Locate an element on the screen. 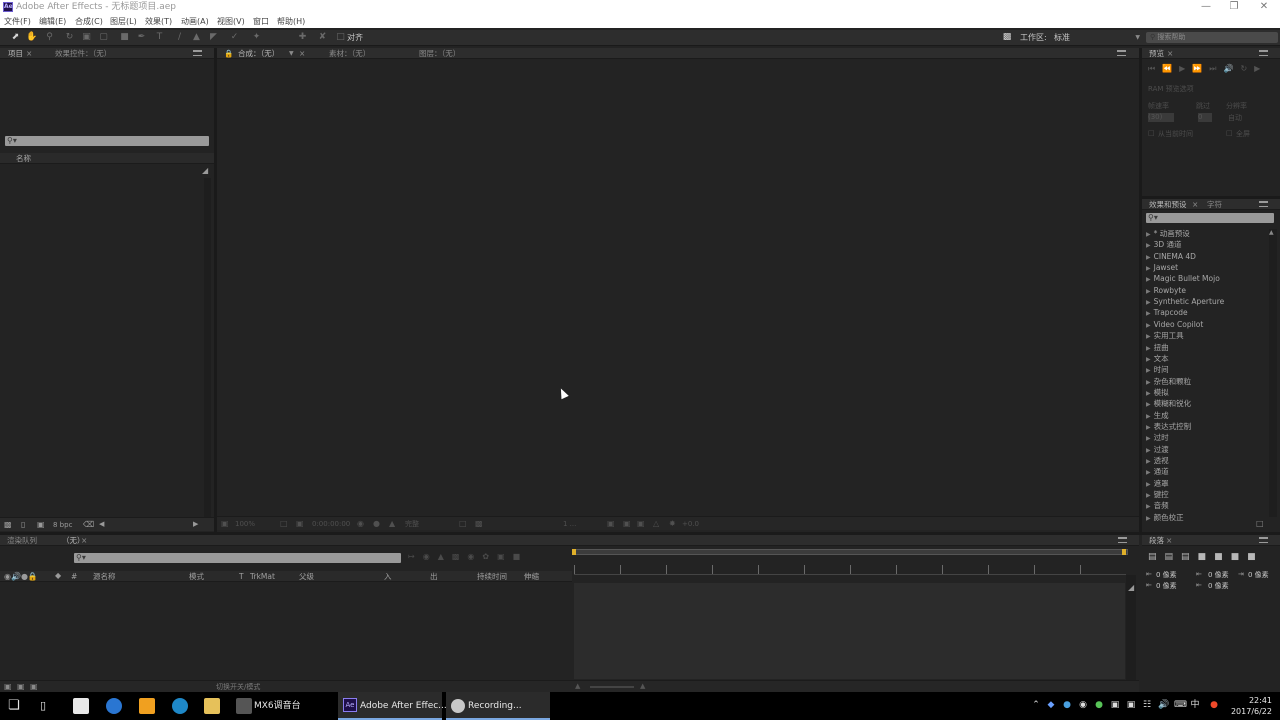 This screenshot has width=1280, height=720. timeline-column-header: # is located at coordinates (74, 577).